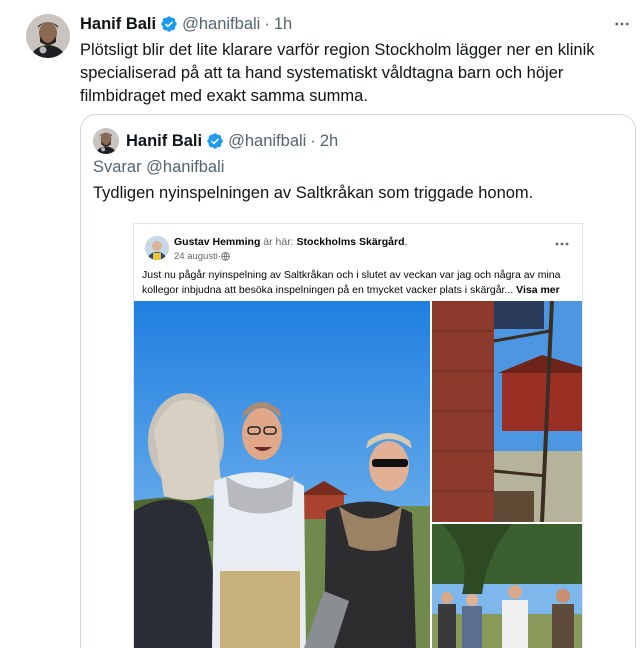 The height and width of the screenshot is (648, 641). I want to click on location-prefix: är här:, so click(278, 242).